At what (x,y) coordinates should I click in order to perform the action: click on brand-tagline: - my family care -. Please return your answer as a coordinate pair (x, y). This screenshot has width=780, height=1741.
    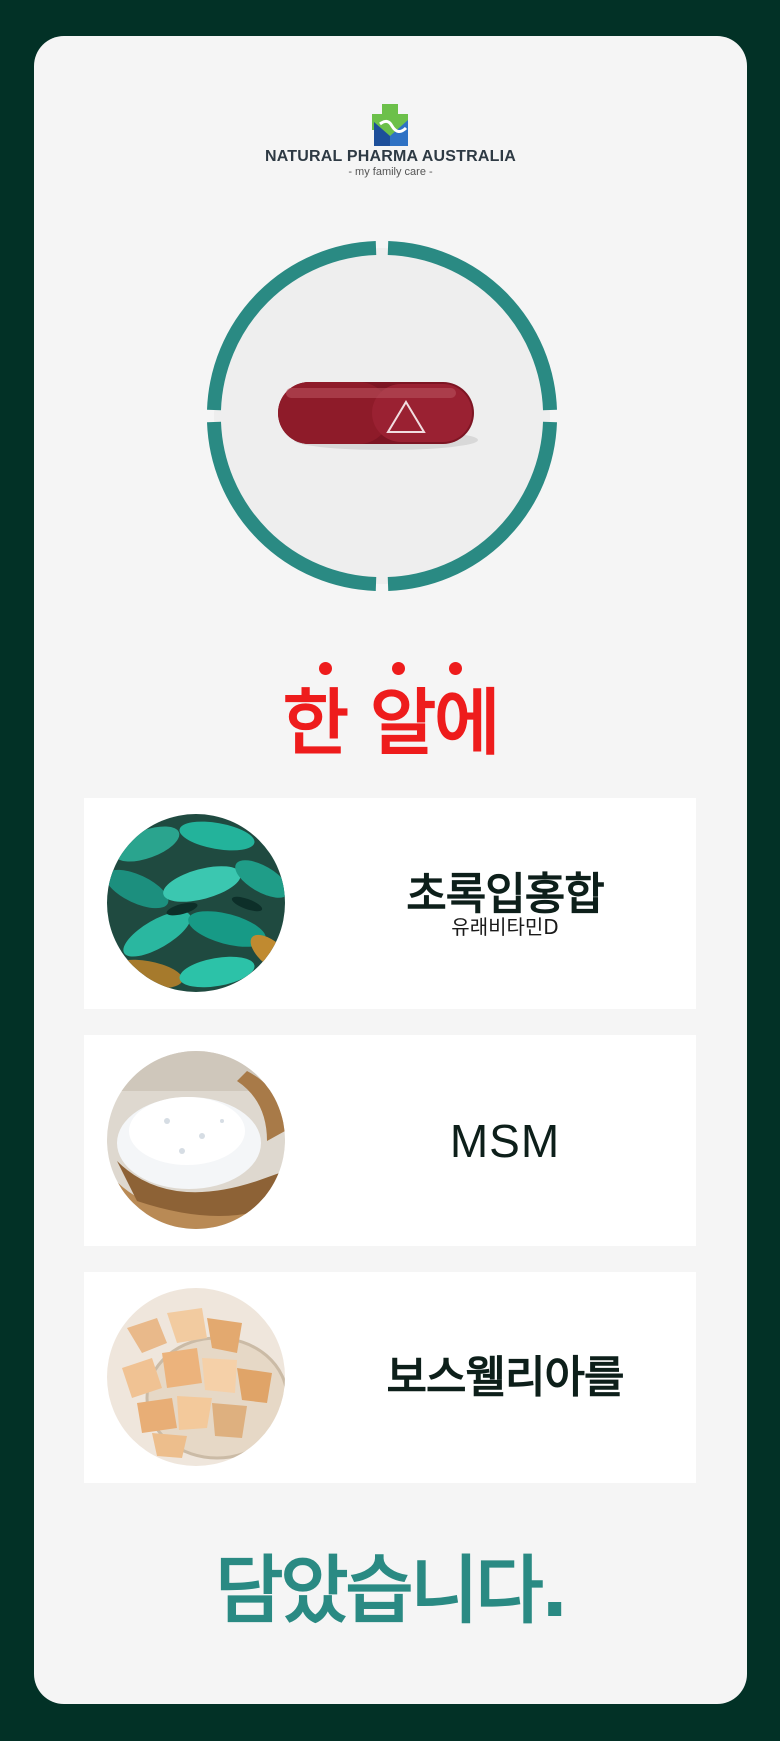
    Looking at the image, I should click on (390, 172).